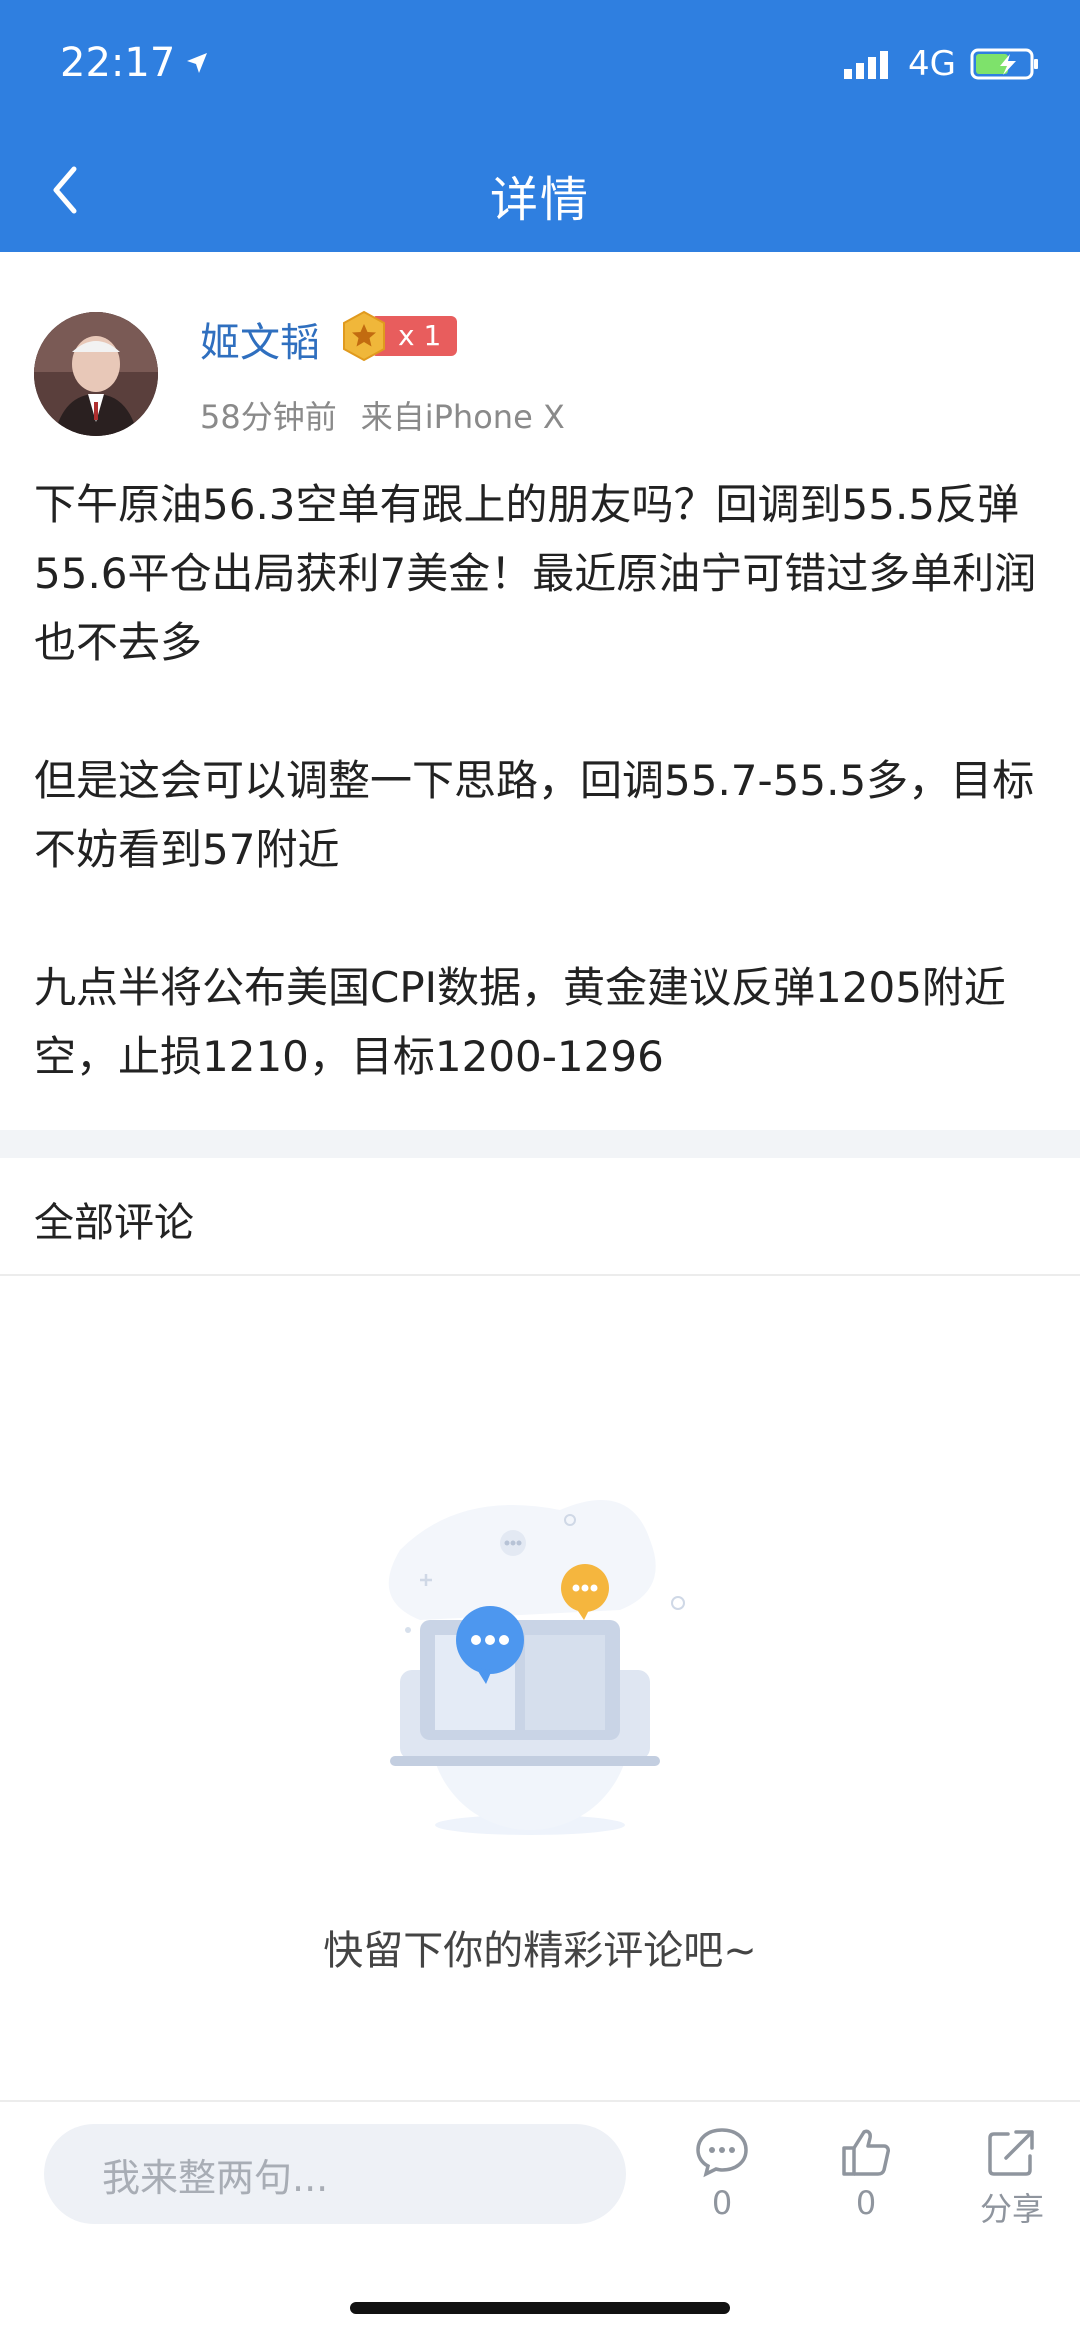 The width and height of the screenshot is (1080, 2341). What do you see at coordinates (534, 815) in the screenshot?
I see `post-paragraph: 但是这会可以调整一下思路，回调55.7-55.5多，目标不妨看到57附近` at bounding box center [534, 815].